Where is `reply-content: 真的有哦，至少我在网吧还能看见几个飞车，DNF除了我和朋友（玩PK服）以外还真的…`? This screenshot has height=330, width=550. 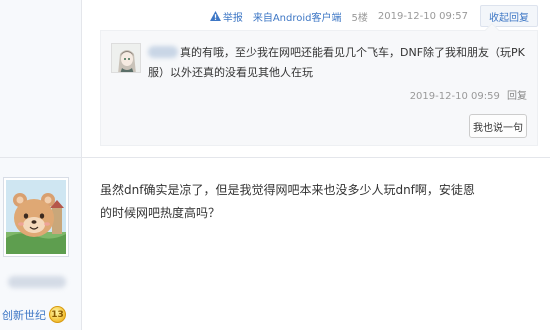 reply-content: 真的有哦，至少我在网吧还能看见几个飞车，DNF除了我和朋友（玩PK服）以外还真的… is located at coordinates (340, 63).